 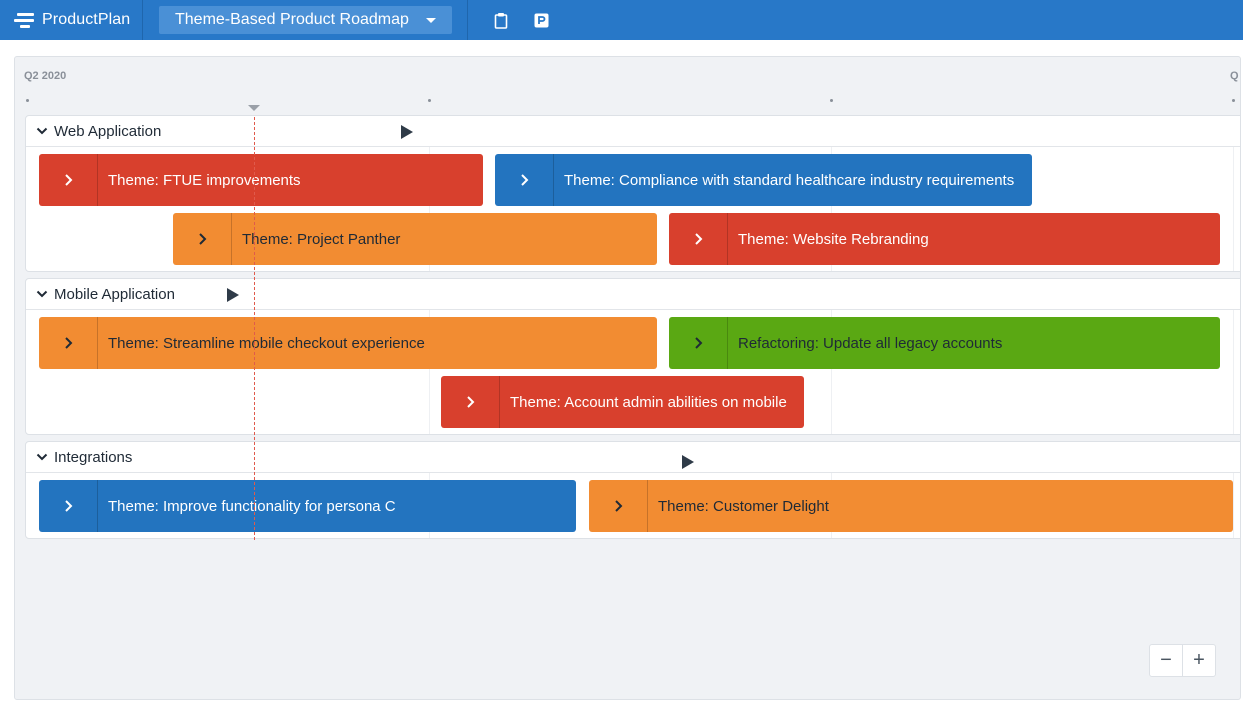 I want to click on zoom-out-button: −, so click(x=1166, y=660).